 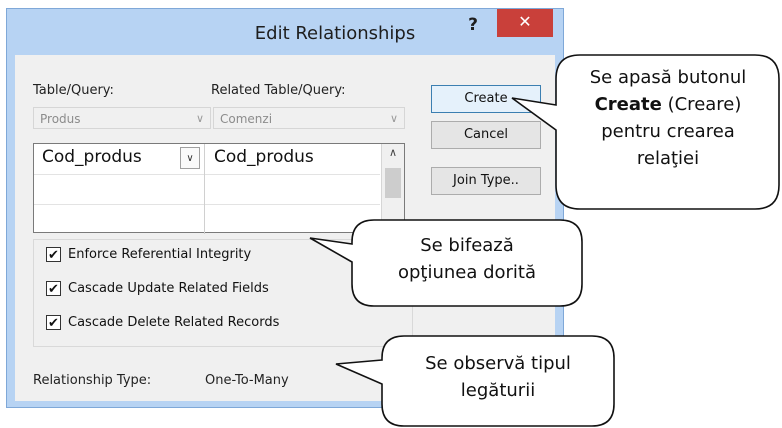 What do you see at coordinates (704, 104) in the screenshot?
I see `callout-create-after: (Creare)` at bounding box center [704, 104].